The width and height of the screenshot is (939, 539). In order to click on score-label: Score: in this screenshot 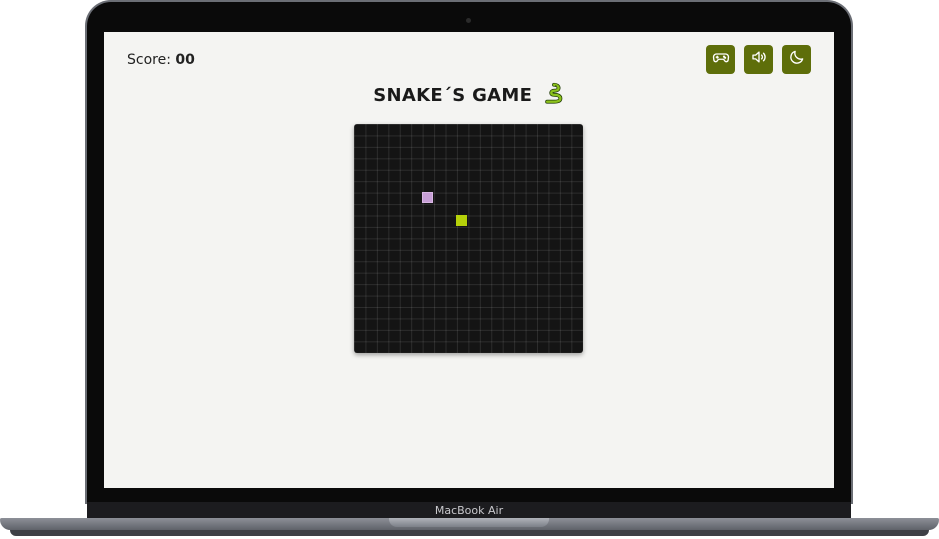, I will do `click(151, 60)`.